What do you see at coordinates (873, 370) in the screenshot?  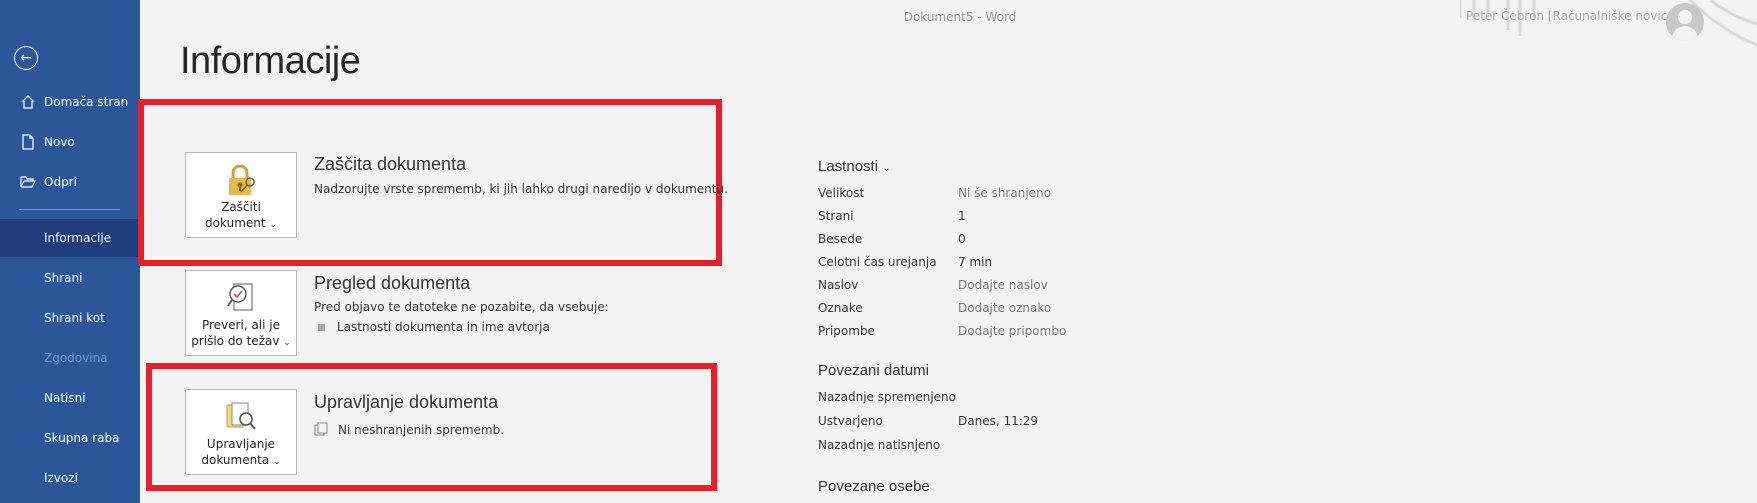 I see `related-dates-heading: Povezani datumi` at bounding box center [873, 370].